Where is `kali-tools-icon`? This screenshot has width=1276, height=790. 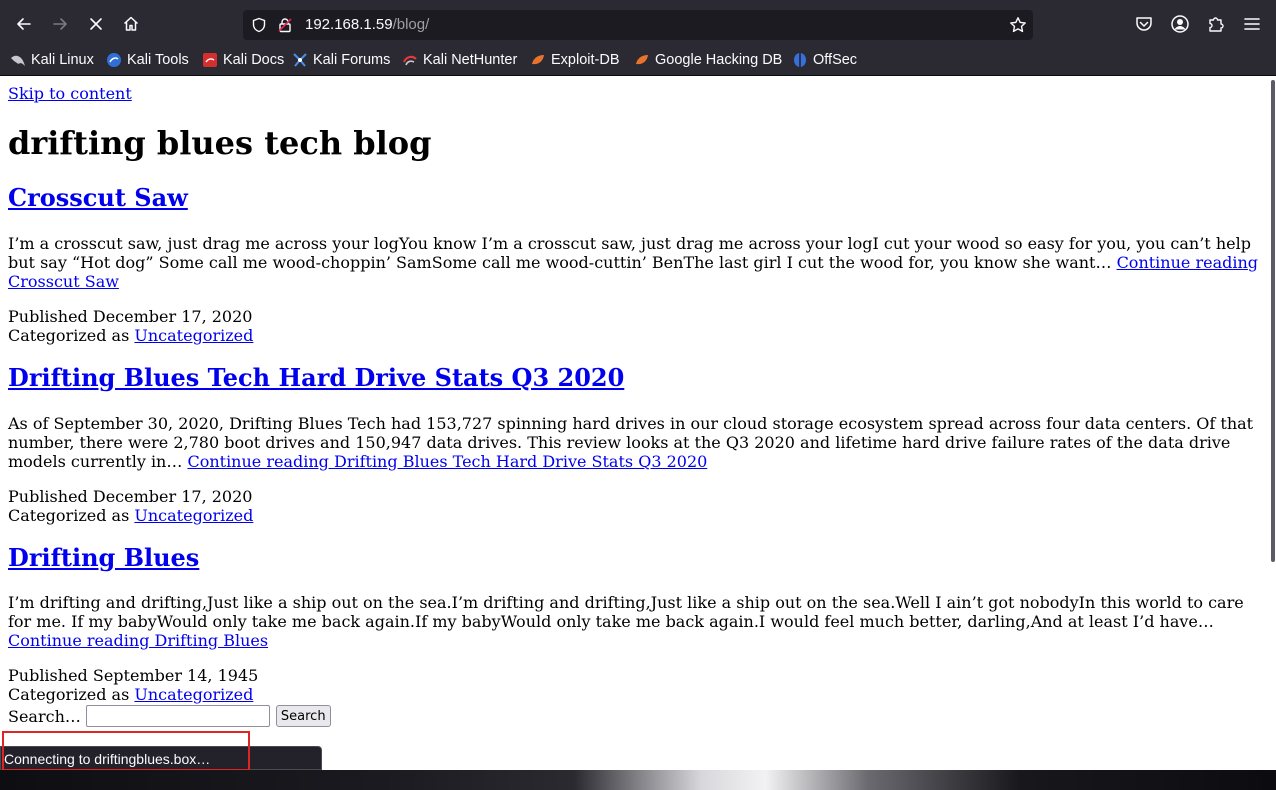 kali-tools-icon is located at coordinates (114, 60).